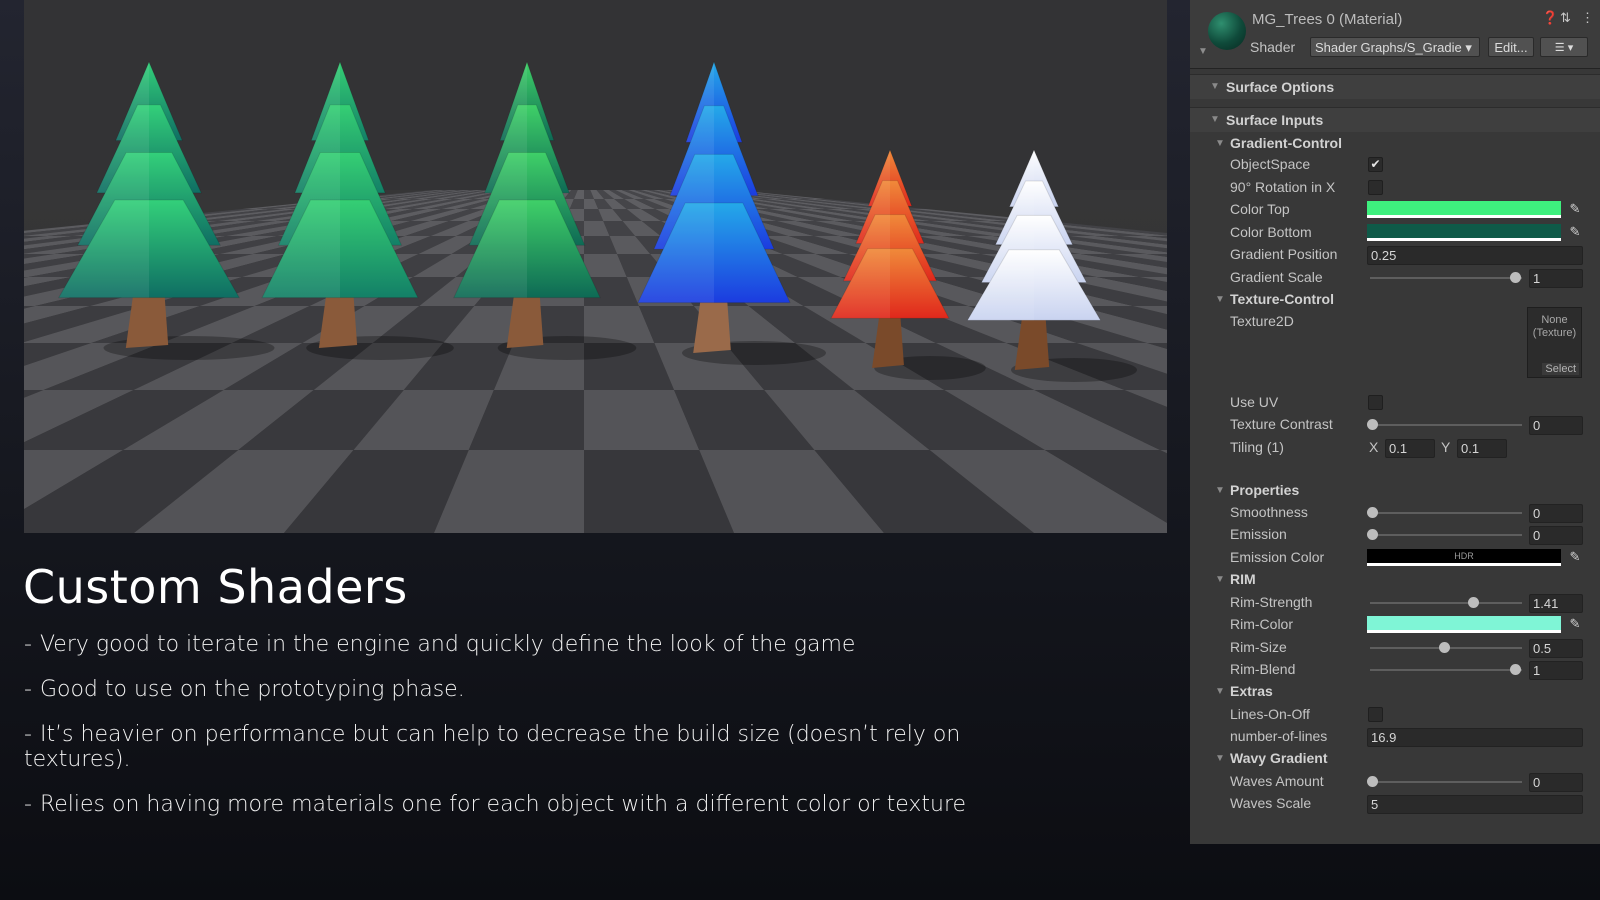 The height and width of the screenshot is (900, 1600). I want to click on property-emission-color: Emission Color HDR ✎, so click(1395, 558).